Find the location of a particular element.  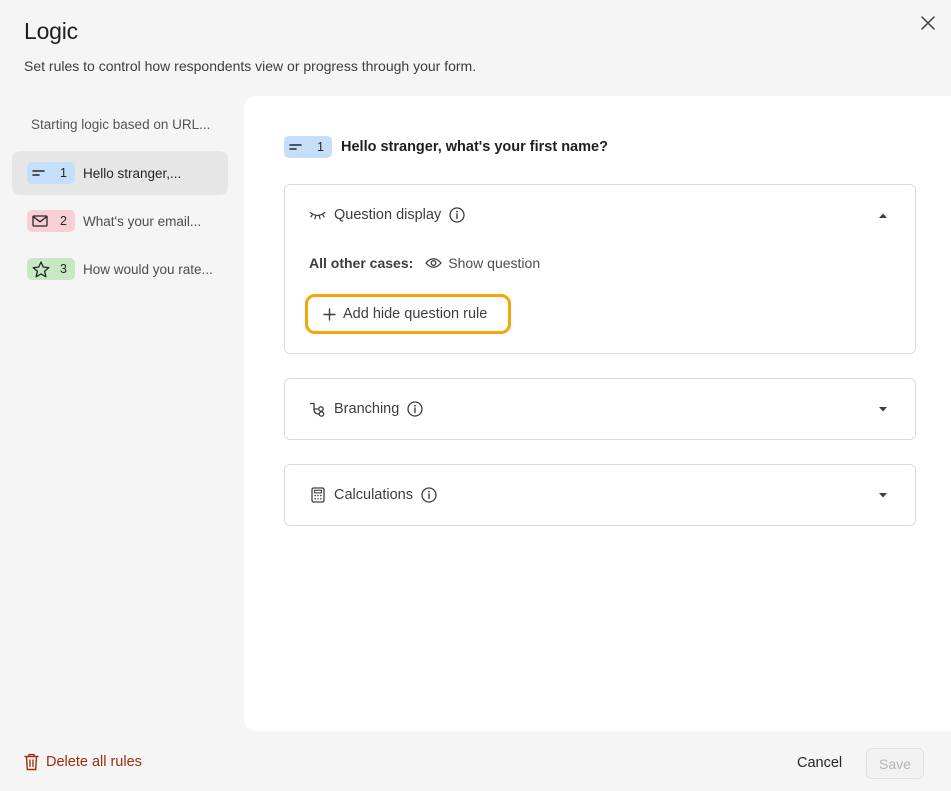

close-button is located at coordinates (928, 23).